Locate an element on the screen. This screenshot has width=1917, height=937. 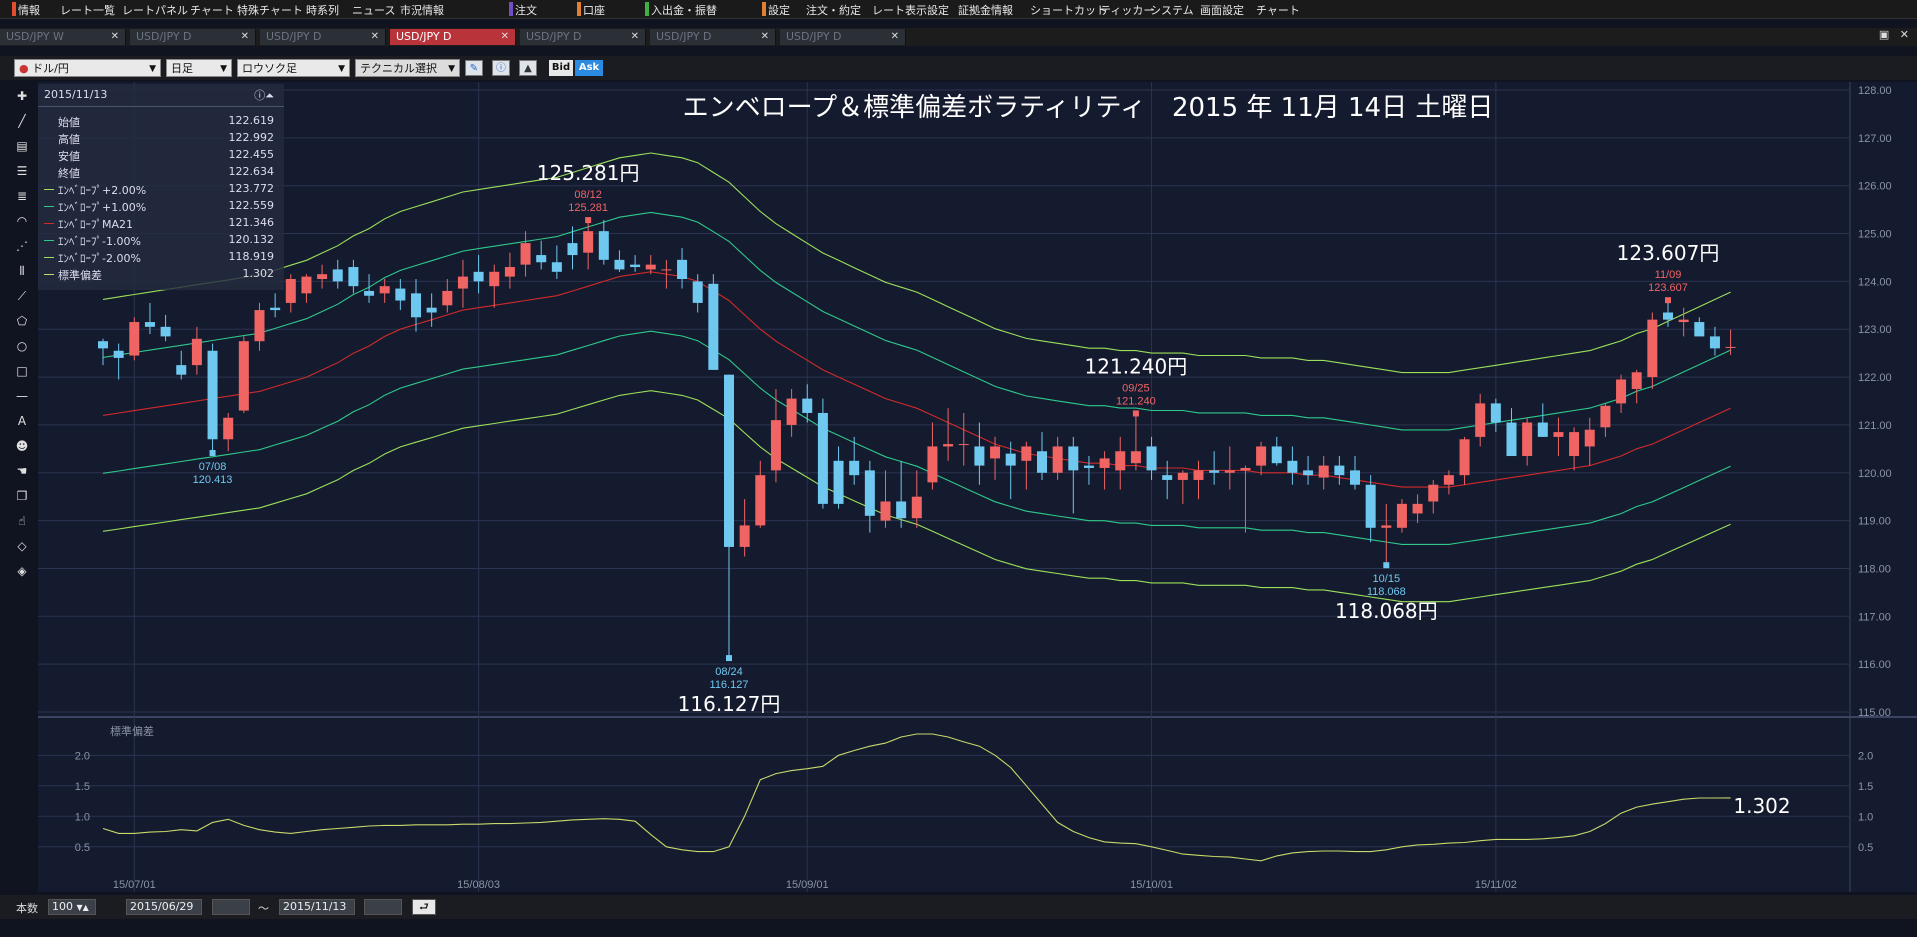
apply-icon: ⮐ is located at coordinates (424, 907).